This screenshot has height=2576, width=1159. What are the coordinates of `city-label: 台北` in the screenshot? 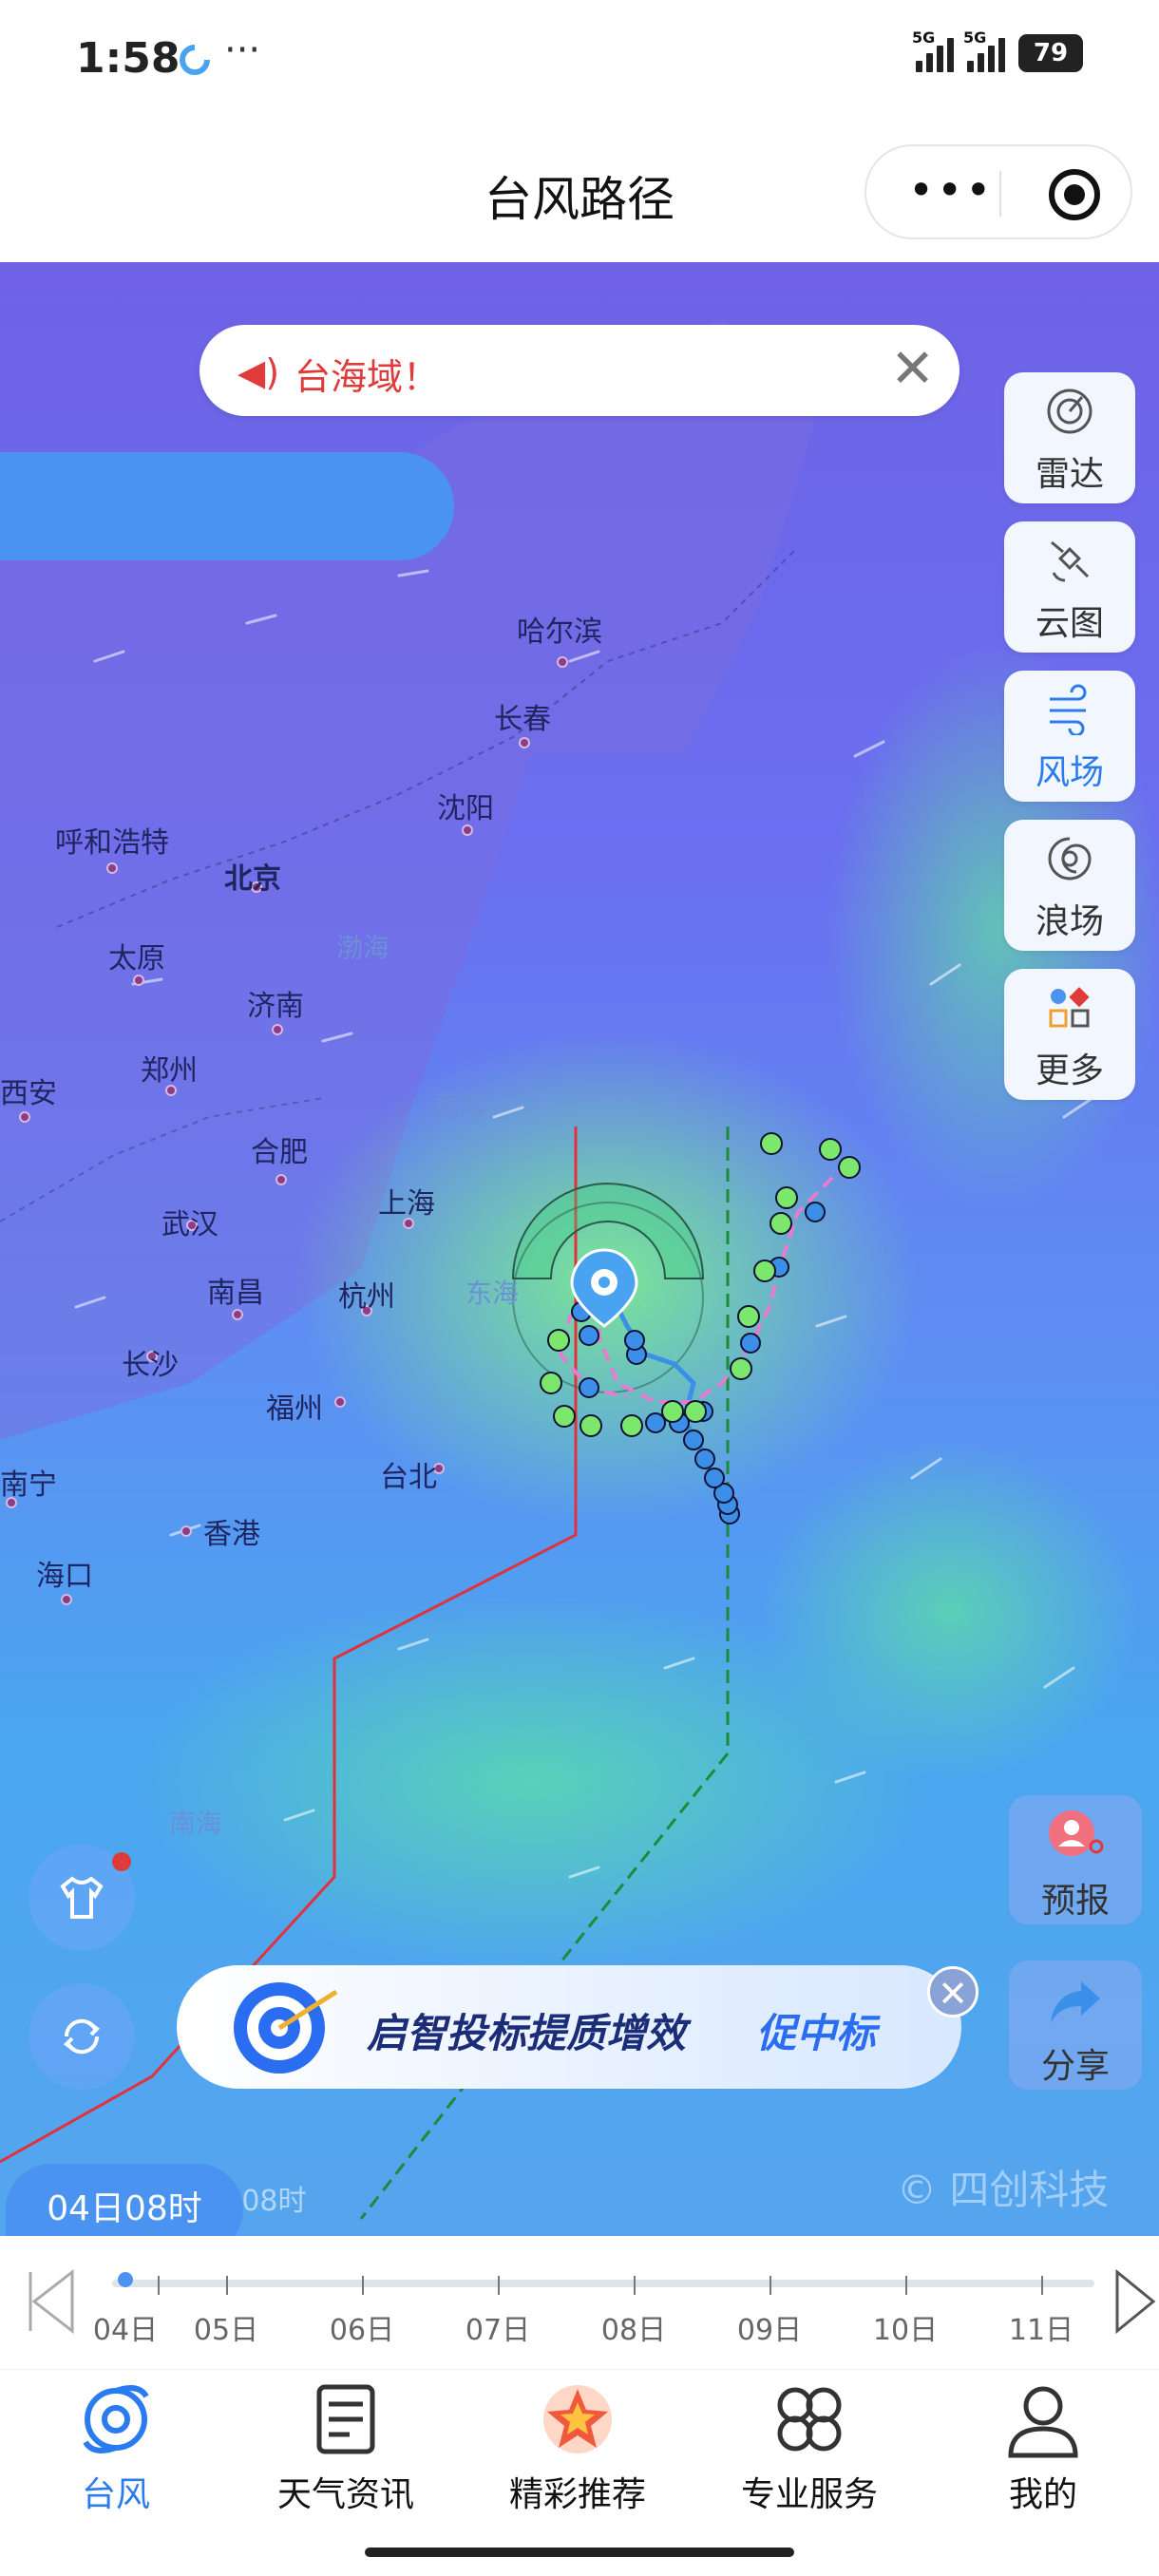 It's located at (408, 1477).